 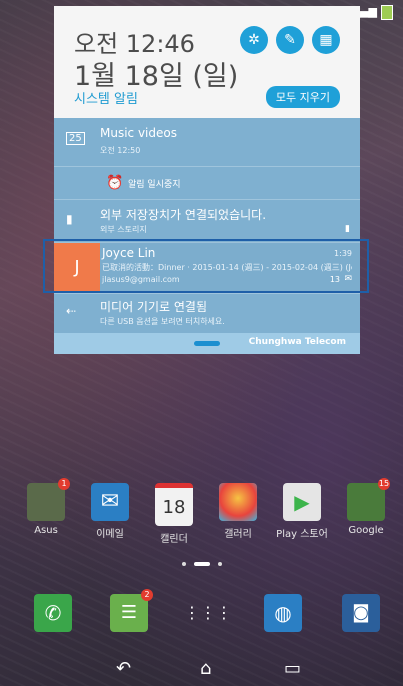 What do you see at coordinates (174, 539) in the screenshot?
I see `app-label: 캘린더` at bounding box center [174, 539].